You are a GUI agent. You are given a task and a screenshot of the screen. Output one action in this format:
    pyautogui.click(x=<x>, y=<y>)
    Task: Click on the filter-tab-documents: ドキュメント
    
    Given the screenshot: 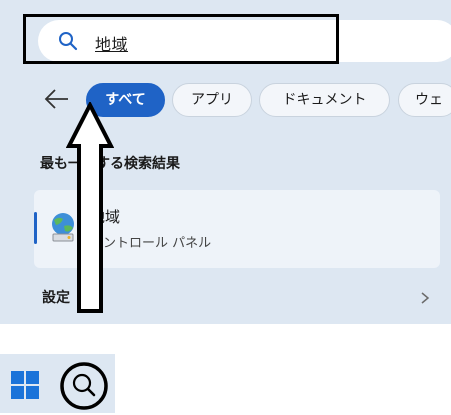 What is the action you would take?
    pyautogui.click(x=324, y=100)
    